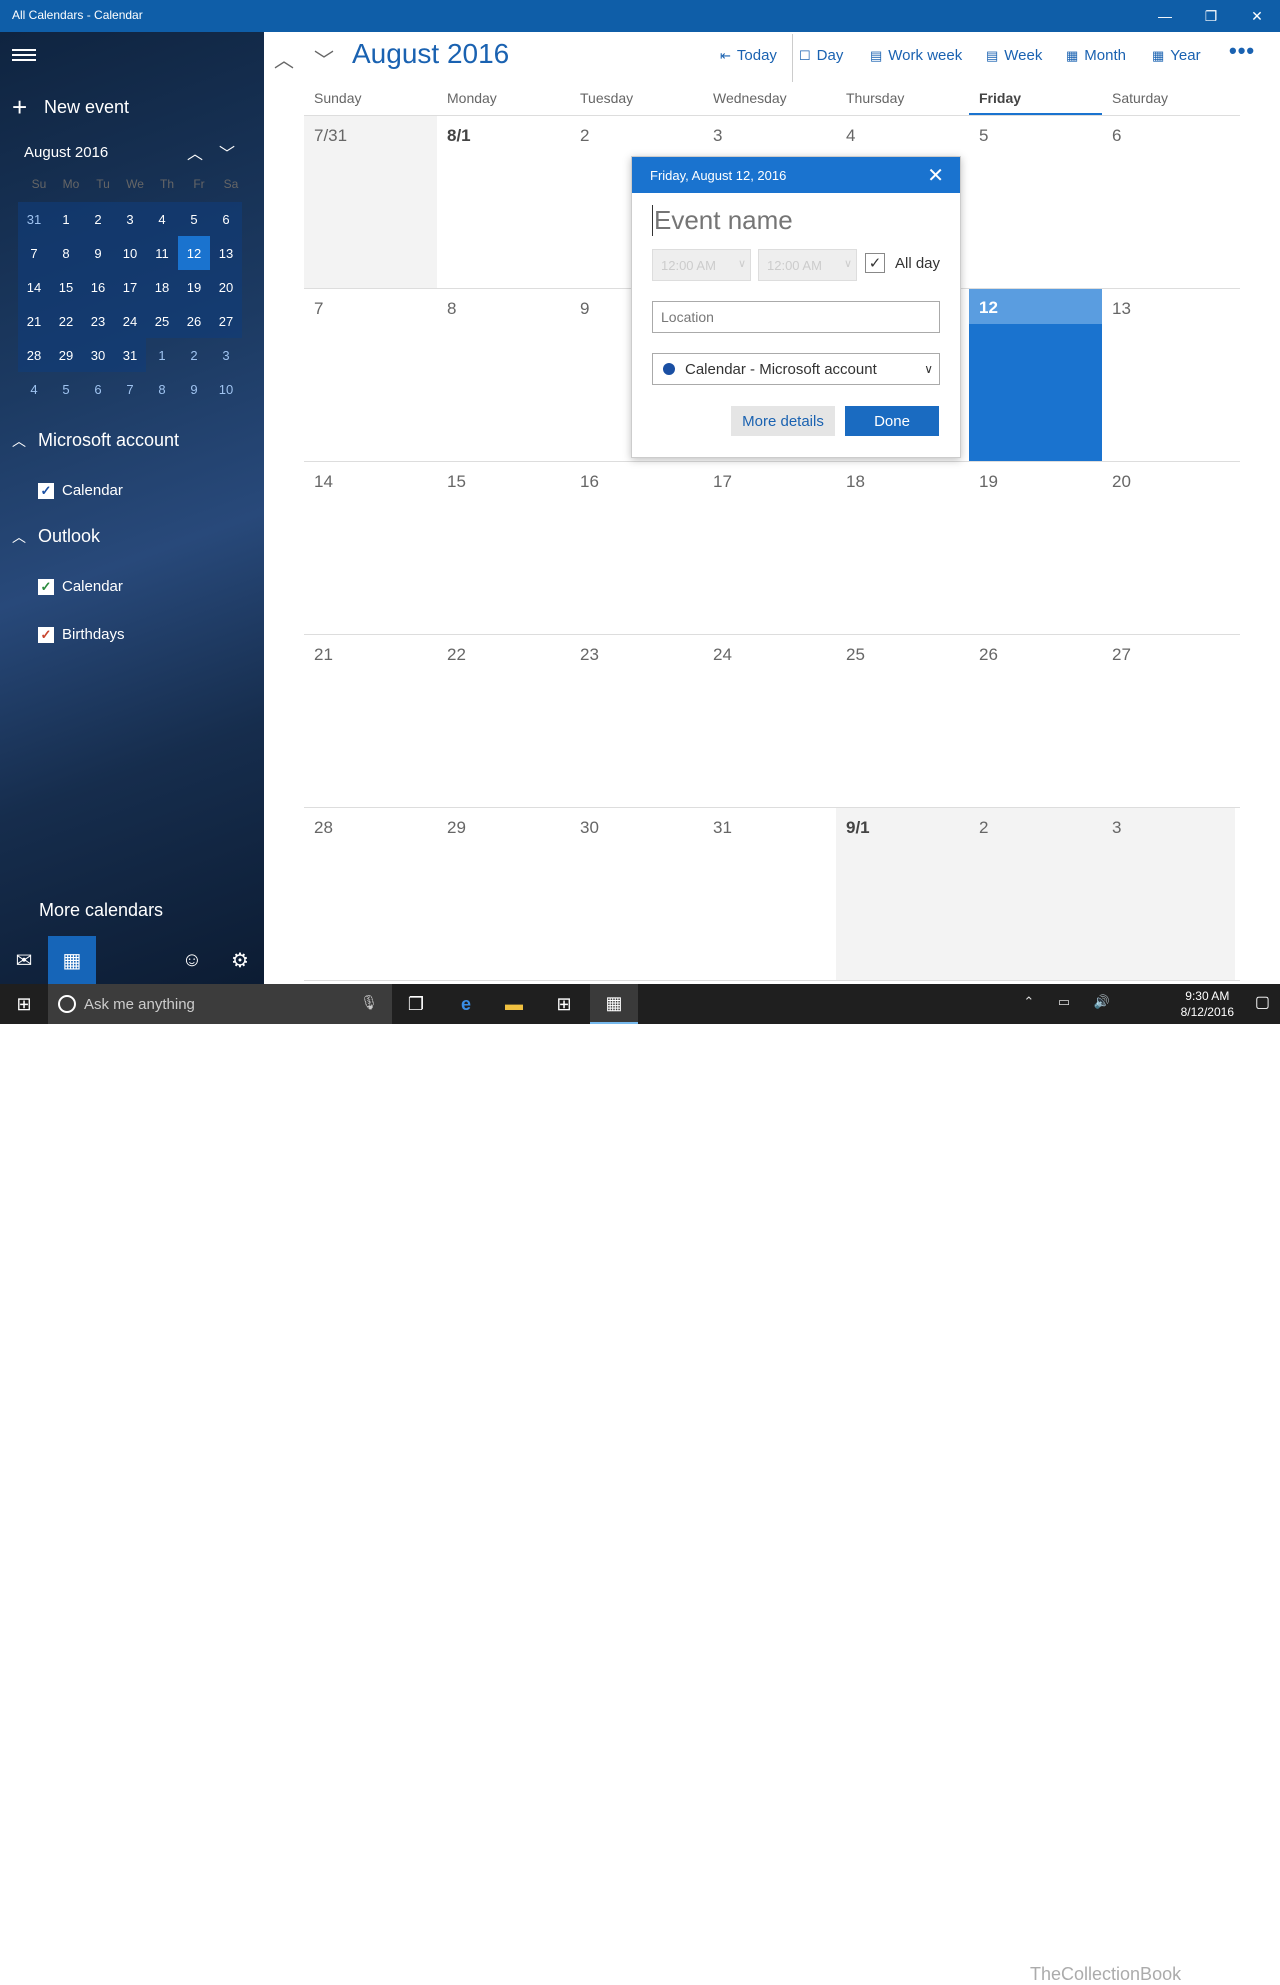 Image resolution: width=1280 pixels, height=1985 pixels. What do you see at coordinates (1242, 51) in the screenshot?
I see `more-options-button: •••` at bounding box center [1242, 51].